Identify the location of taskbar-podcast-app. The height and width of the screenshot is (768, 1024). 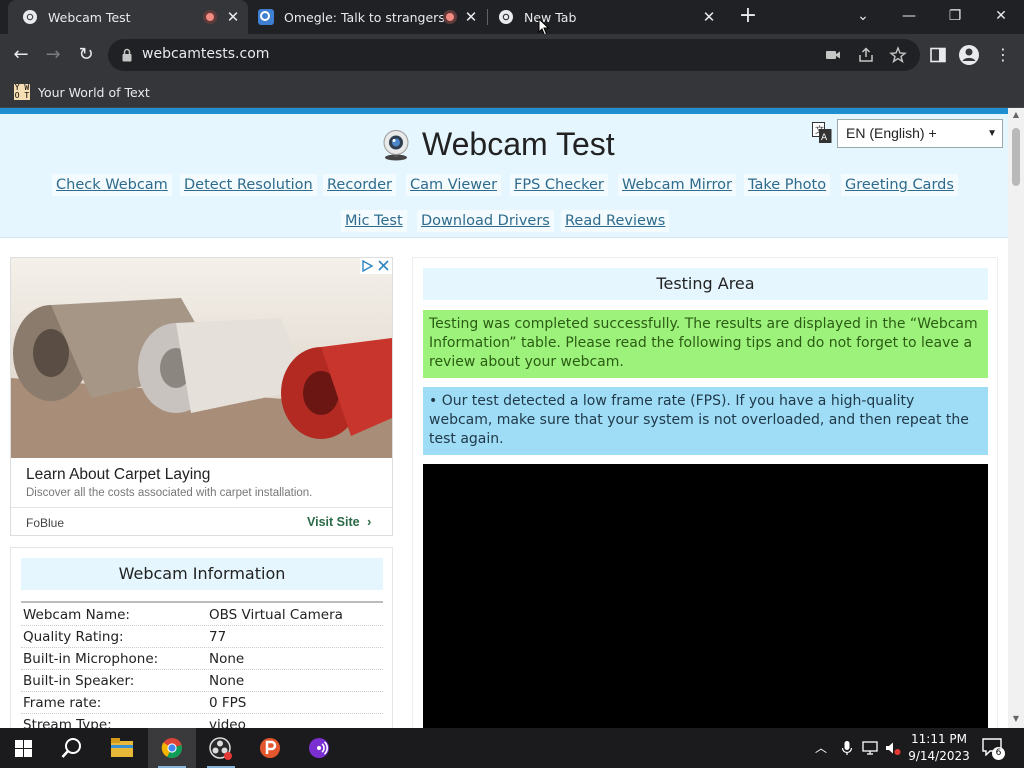
(319, 748).